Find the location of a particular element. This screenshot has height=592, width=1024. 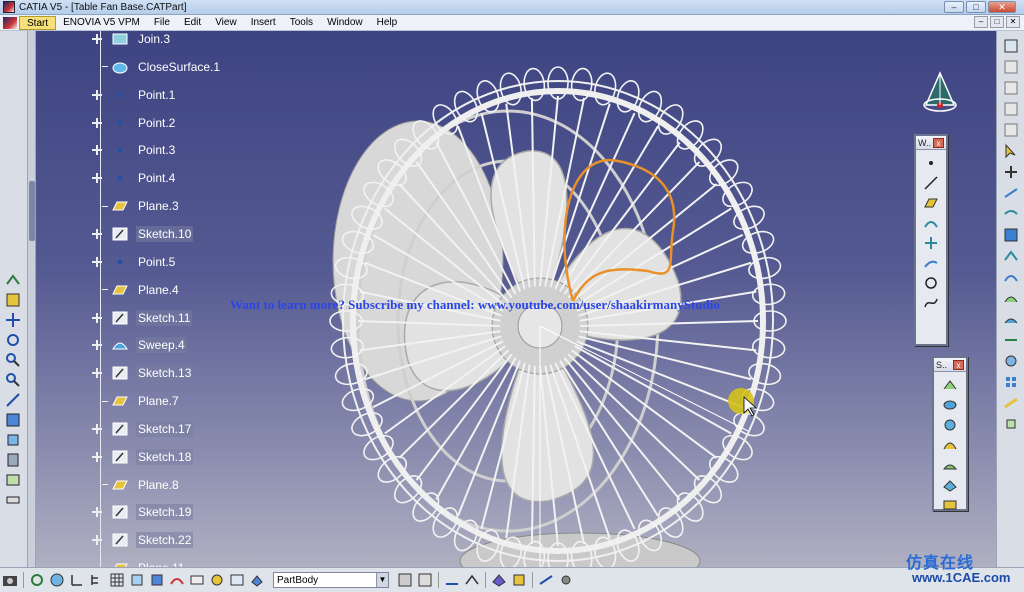

surface-extract-icon is located at coordinates (1011, 276).